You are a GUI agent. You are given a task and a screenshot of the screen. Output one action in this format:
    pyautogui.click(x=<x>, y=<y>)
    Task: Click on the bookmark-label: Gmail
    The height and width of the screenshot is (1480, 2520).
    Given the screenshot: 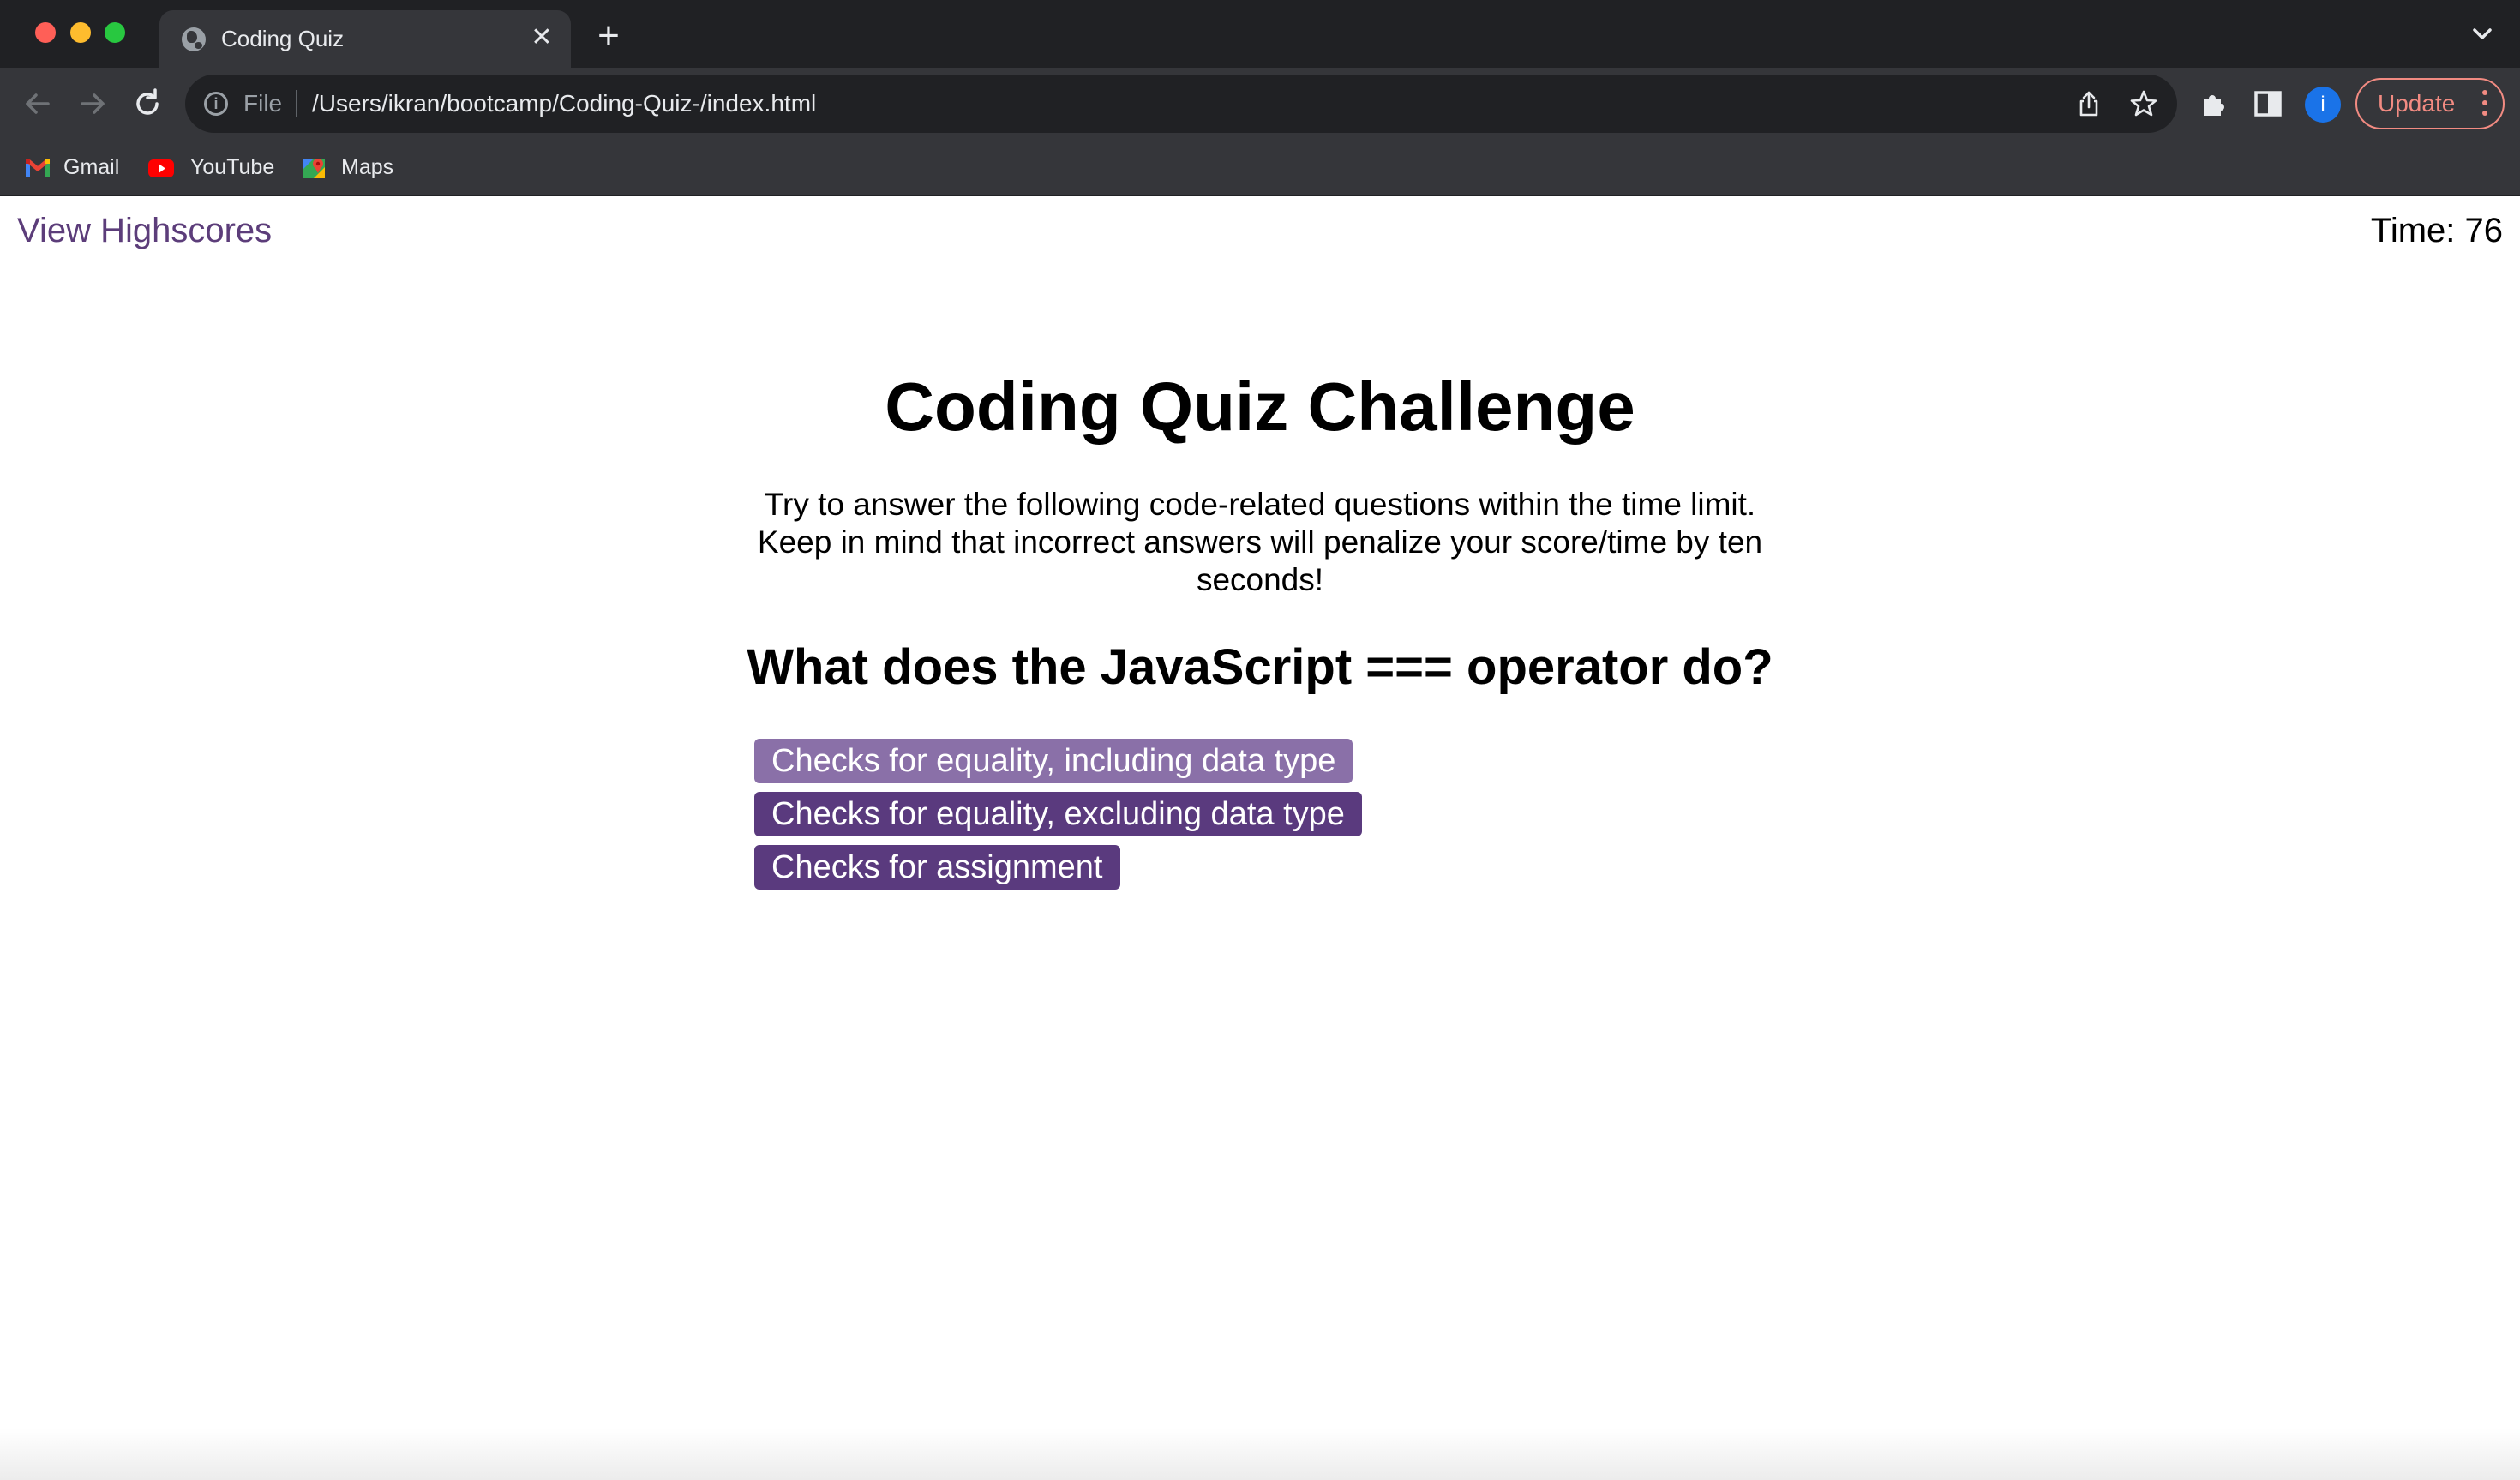 What is the action you would take?
    pyautogui.click(x=91, y=167)
    